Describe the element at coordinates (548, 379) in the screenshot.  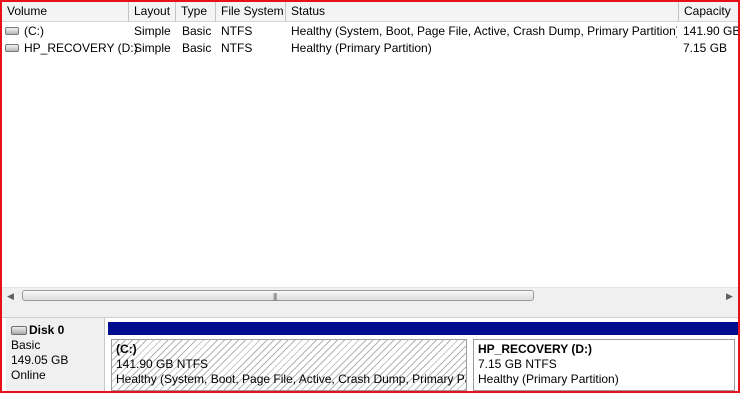
I see `partition-status: Healthy (Primary Partition)` at that location.